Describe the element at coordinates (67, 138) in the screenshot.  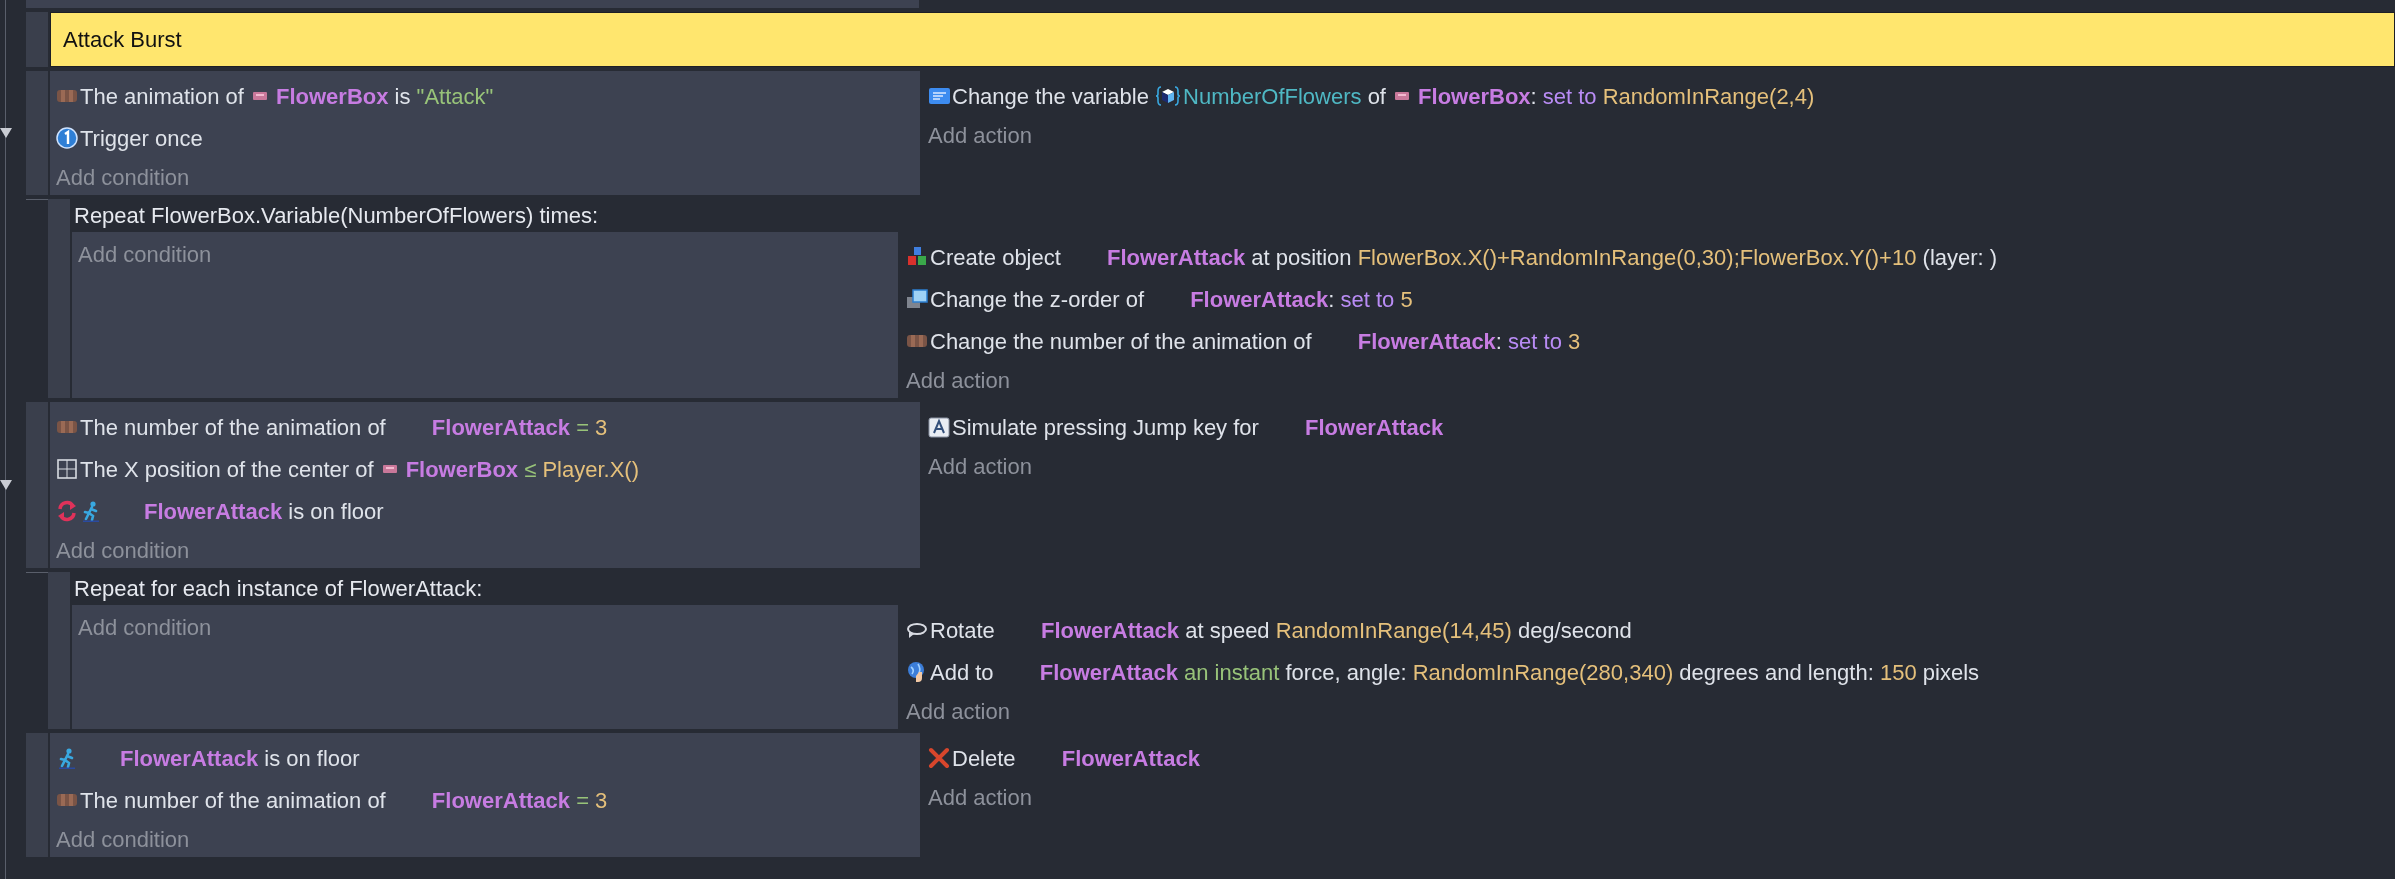
I see `numbered-circle-icon` at that location.